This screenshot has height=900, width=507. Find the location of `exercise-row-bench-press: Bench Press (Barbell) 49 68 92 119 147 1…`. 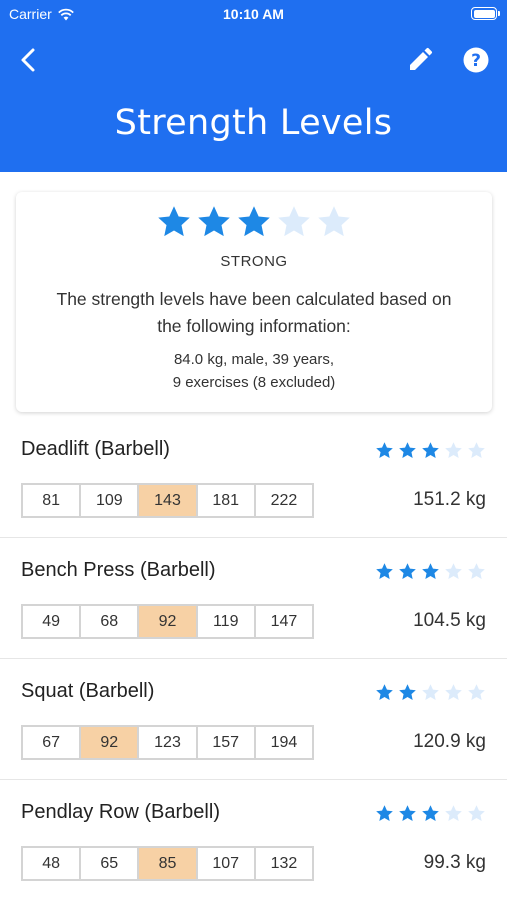

exercise-row-bench-press: Bench Press (Barbell) 49 68 92 119 147 1… is located at coordinates (253, 598).